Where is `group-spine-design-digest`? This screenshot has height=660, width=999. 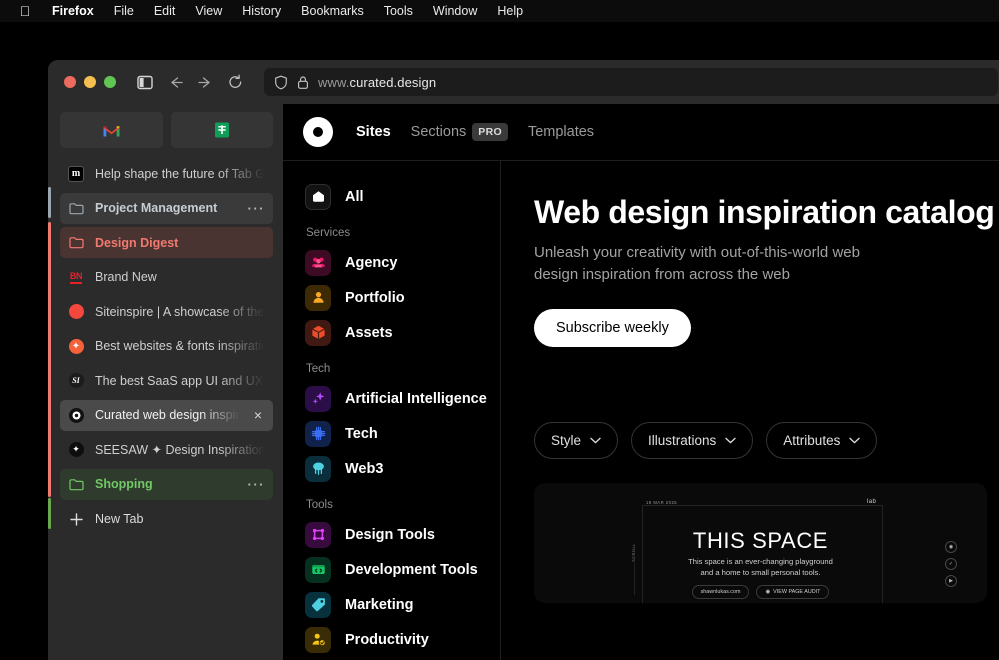 group-spine-design-digest is located at coordinates (49, 359).